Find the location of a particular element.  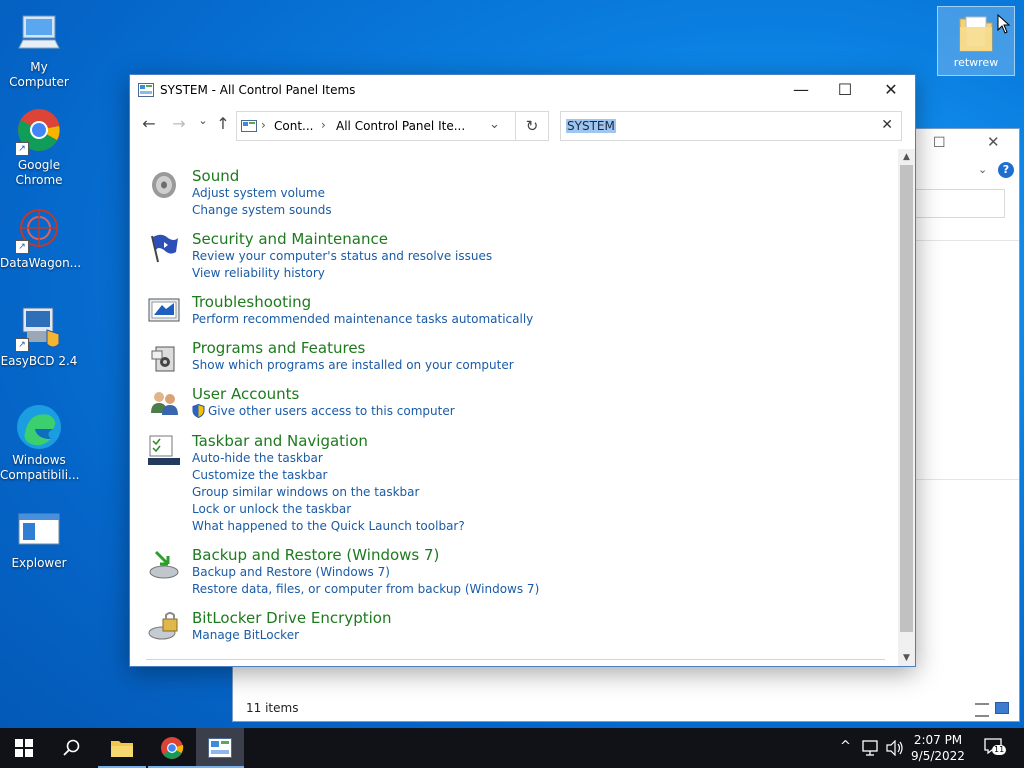

group-title: Taskbar and Navigation is located at coordinates (280, 441).